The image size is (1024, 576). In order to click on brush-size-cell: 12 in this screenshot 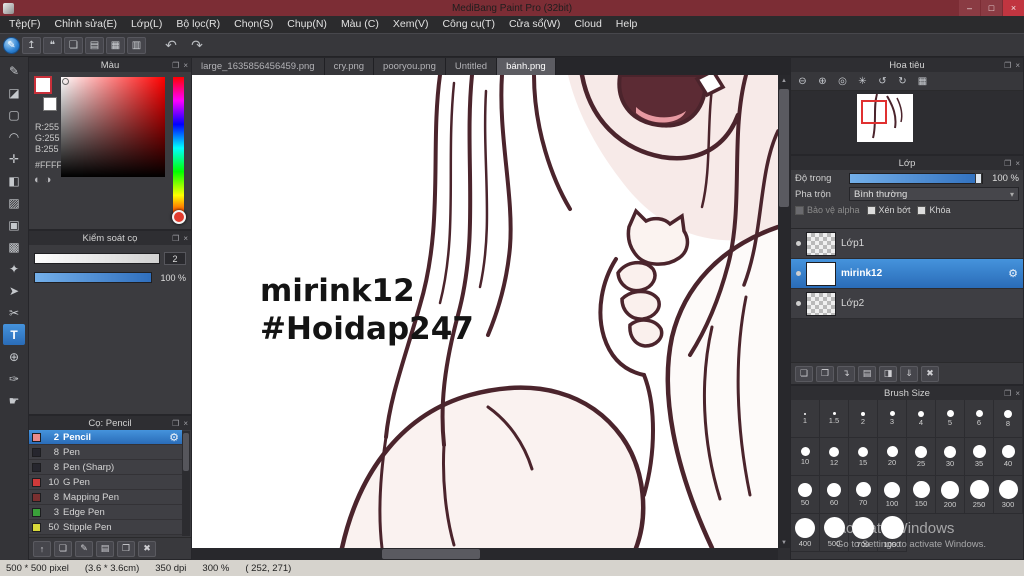, I will do `click(834, 457)`.